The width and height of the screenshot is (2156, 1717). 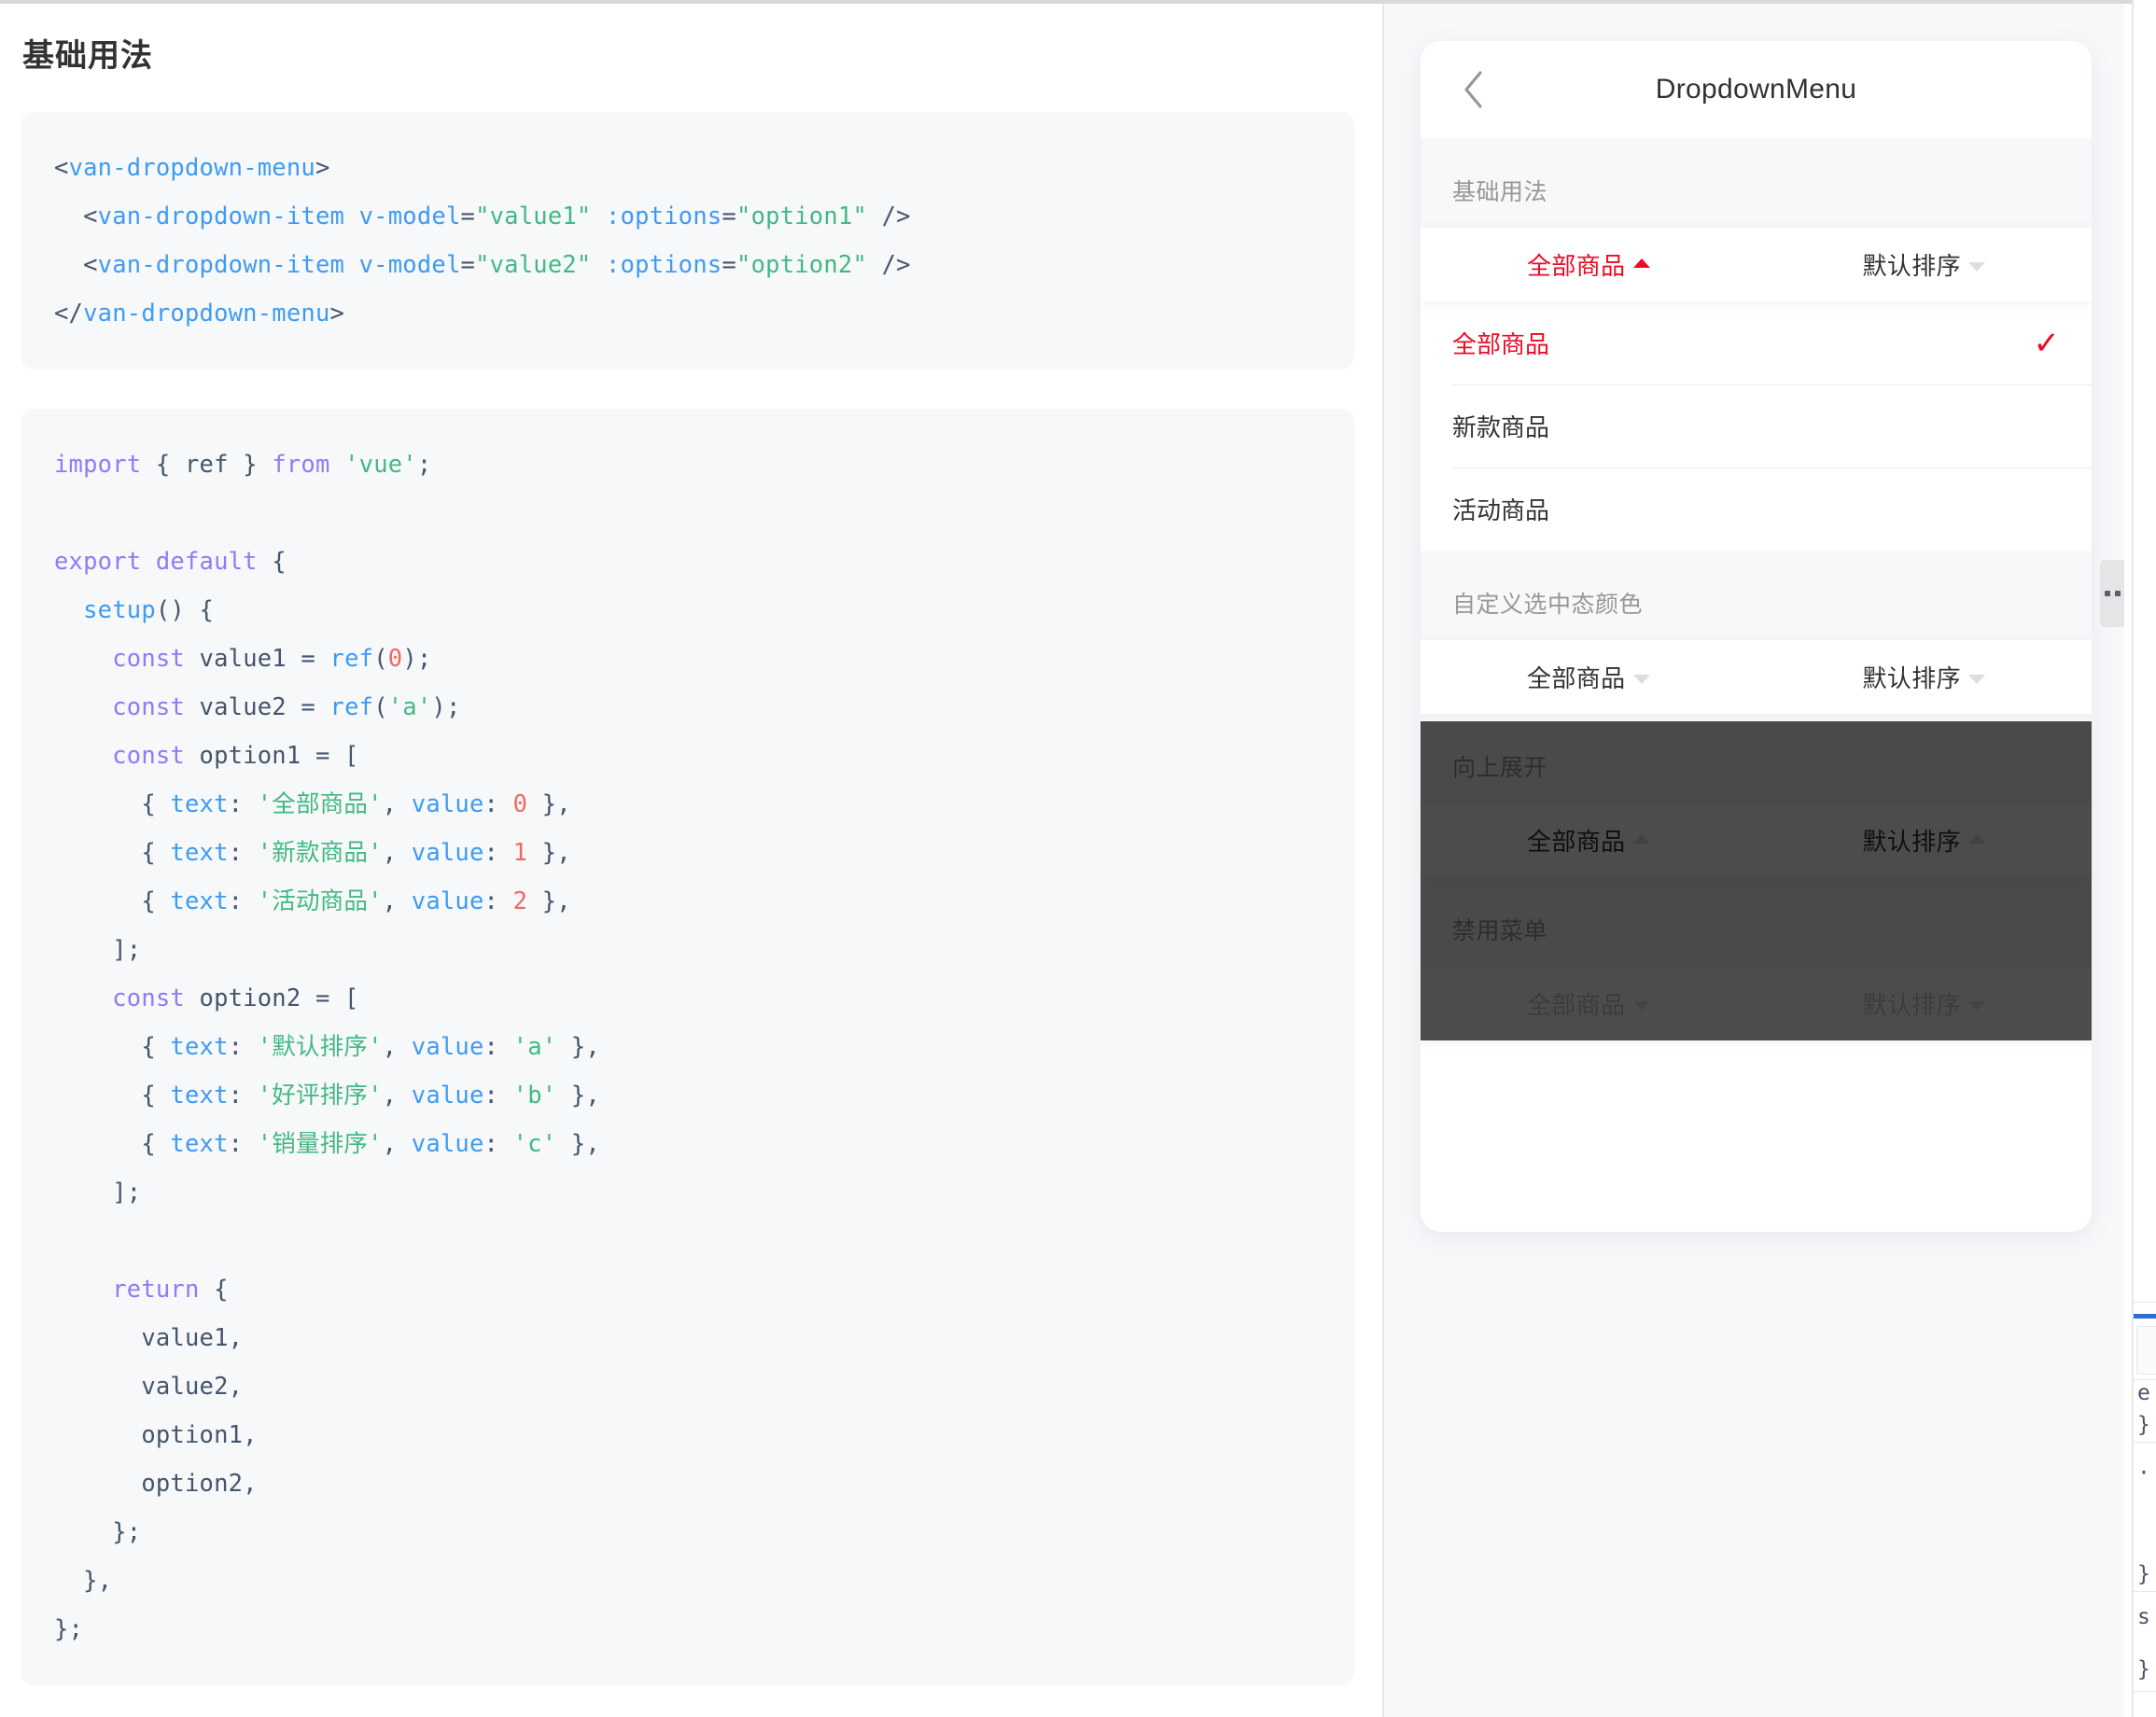 What do you see at coordinates (1756, 510) in the screenshot?
I see `dropdown-option: 活动商品` at bounding box center [1756, 510].